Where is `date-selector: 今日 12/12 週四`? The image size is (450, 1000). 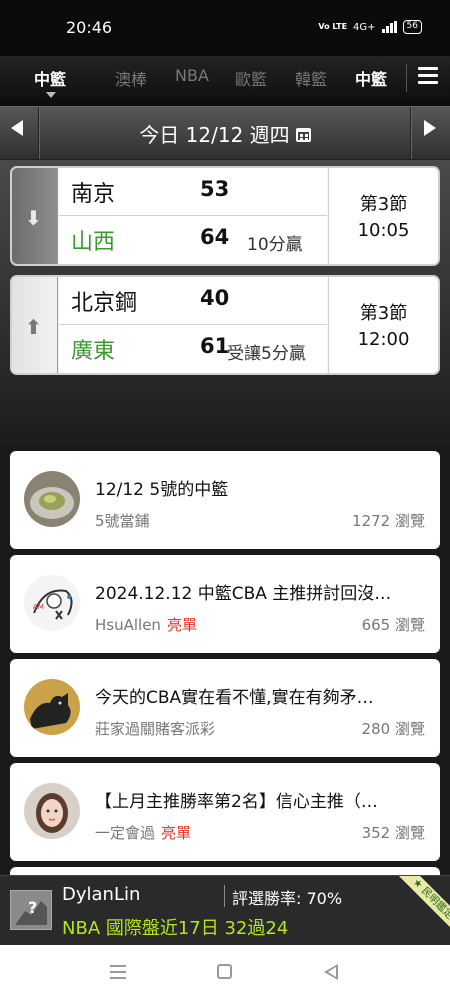
date-selector: 今日 12/12 週四 is located at coordinates (225, 133).